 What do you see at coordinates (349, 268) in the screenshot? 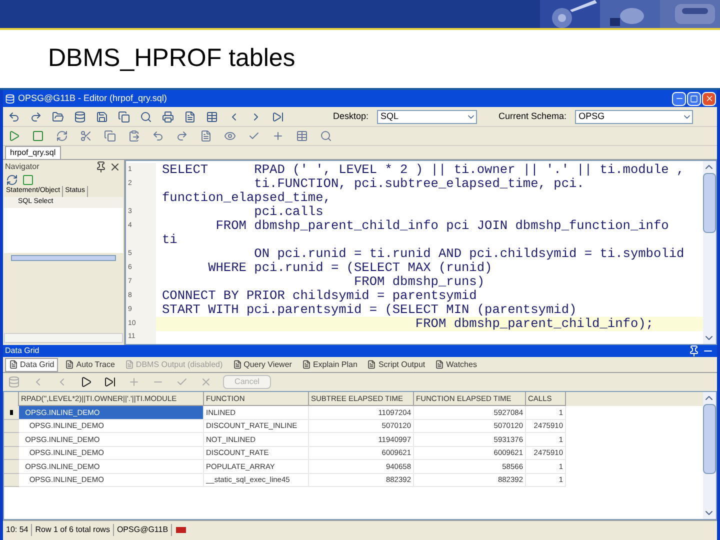
I see `code-line: WHERE pci.runid = (SELECT MAX (runid)` at bounding box center [349, 268].